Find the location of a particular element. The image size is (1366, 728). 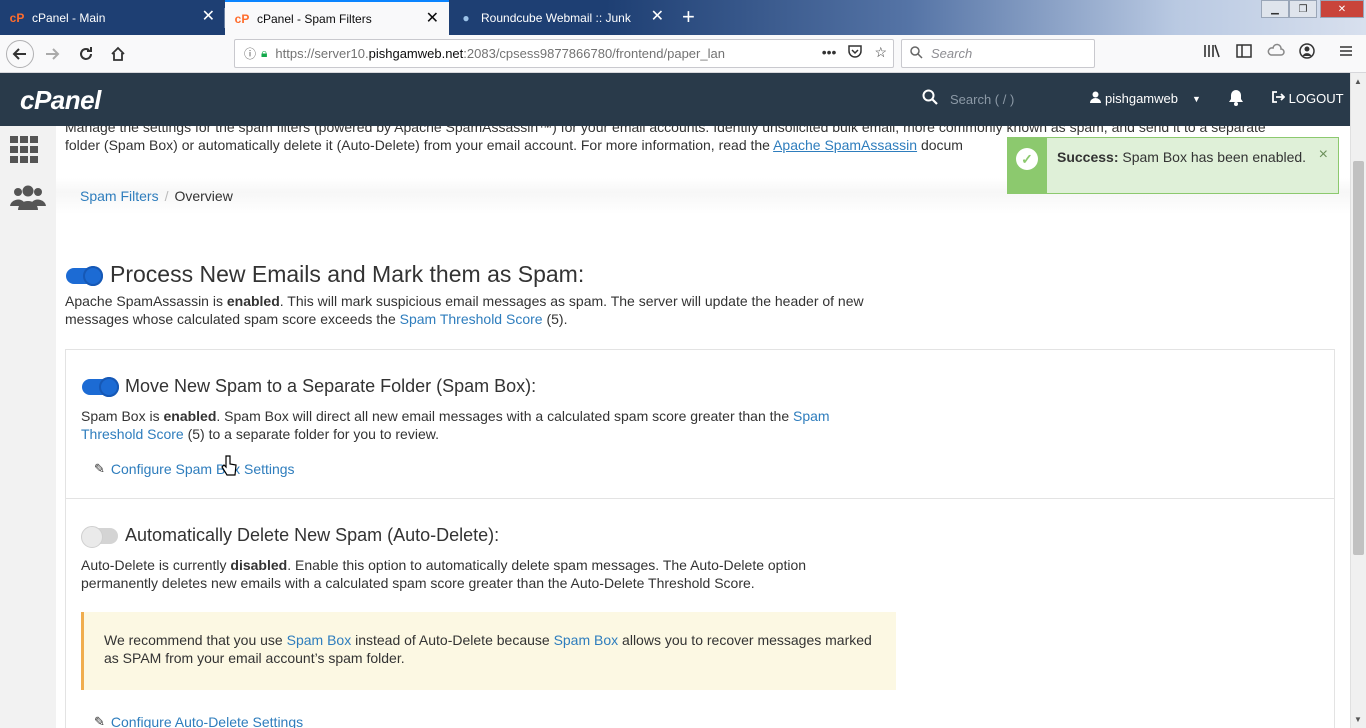

info-icon: ⓘ is located at coordinates (250, 53).